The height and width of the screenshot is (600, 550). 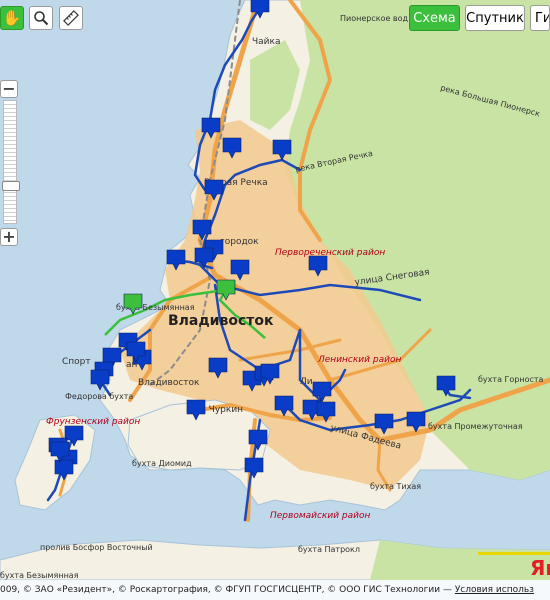 What do you see at coordinates (395, 486) in the screenshot?
I see `label-bukhta-tikhaya: бухта Тихая` at bounding box center [395, 486].